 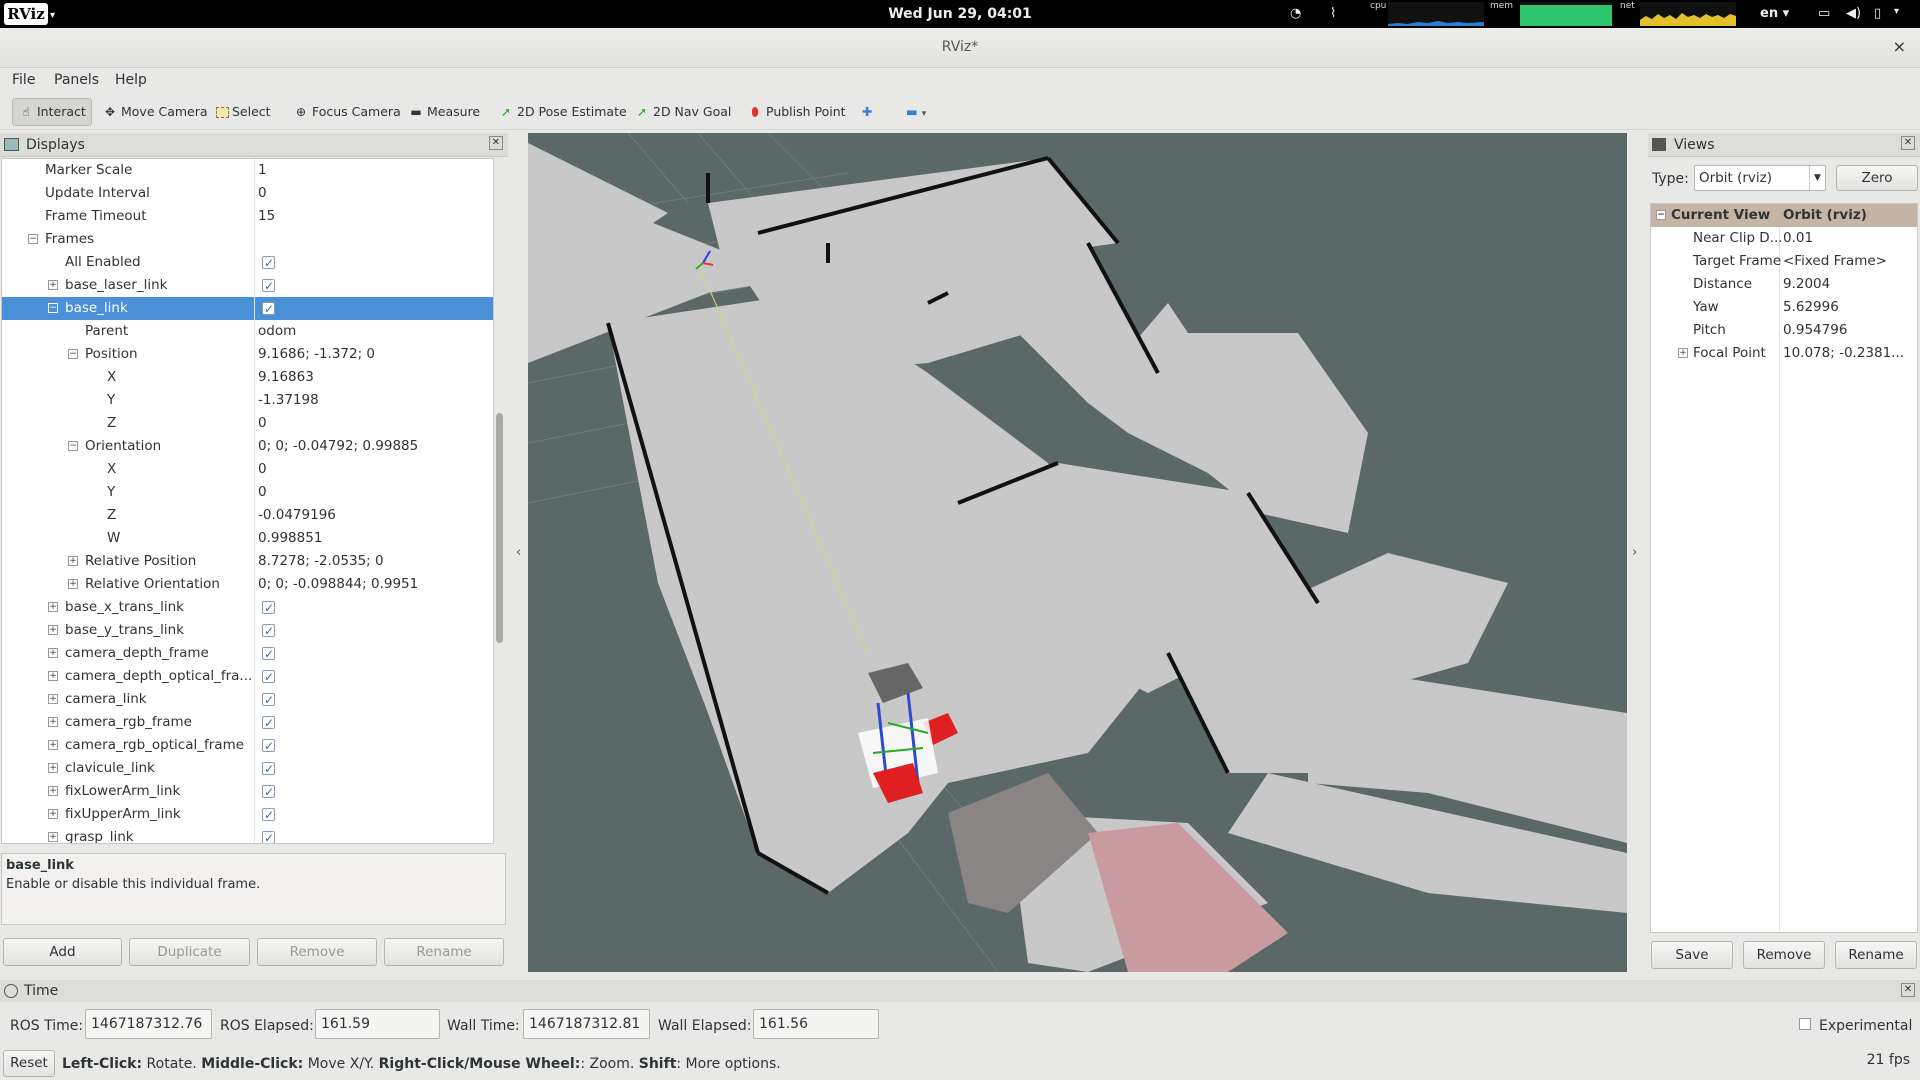 What do you see at coordinates (148, 1024) in the screenshot?
I see `ros-time-field: 1467187312.76` at bounding box center [148, 1024].